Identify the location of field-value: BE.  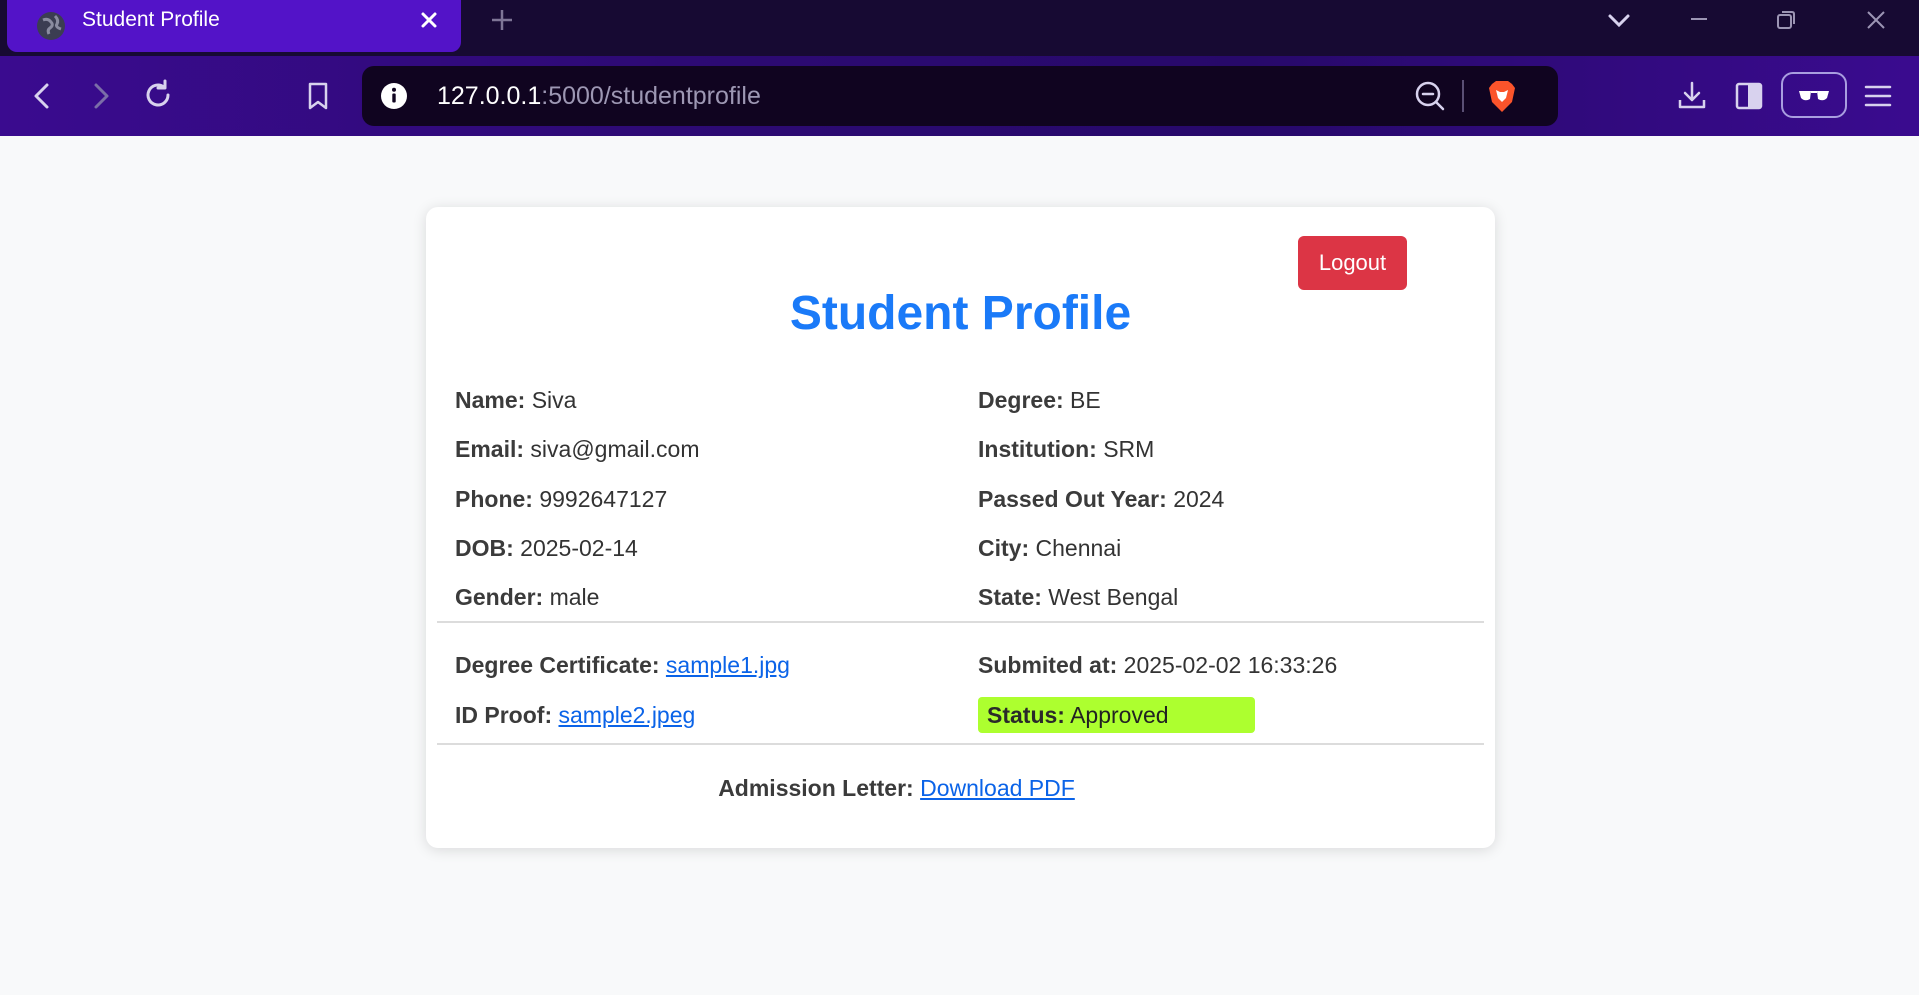
(1085, 400).